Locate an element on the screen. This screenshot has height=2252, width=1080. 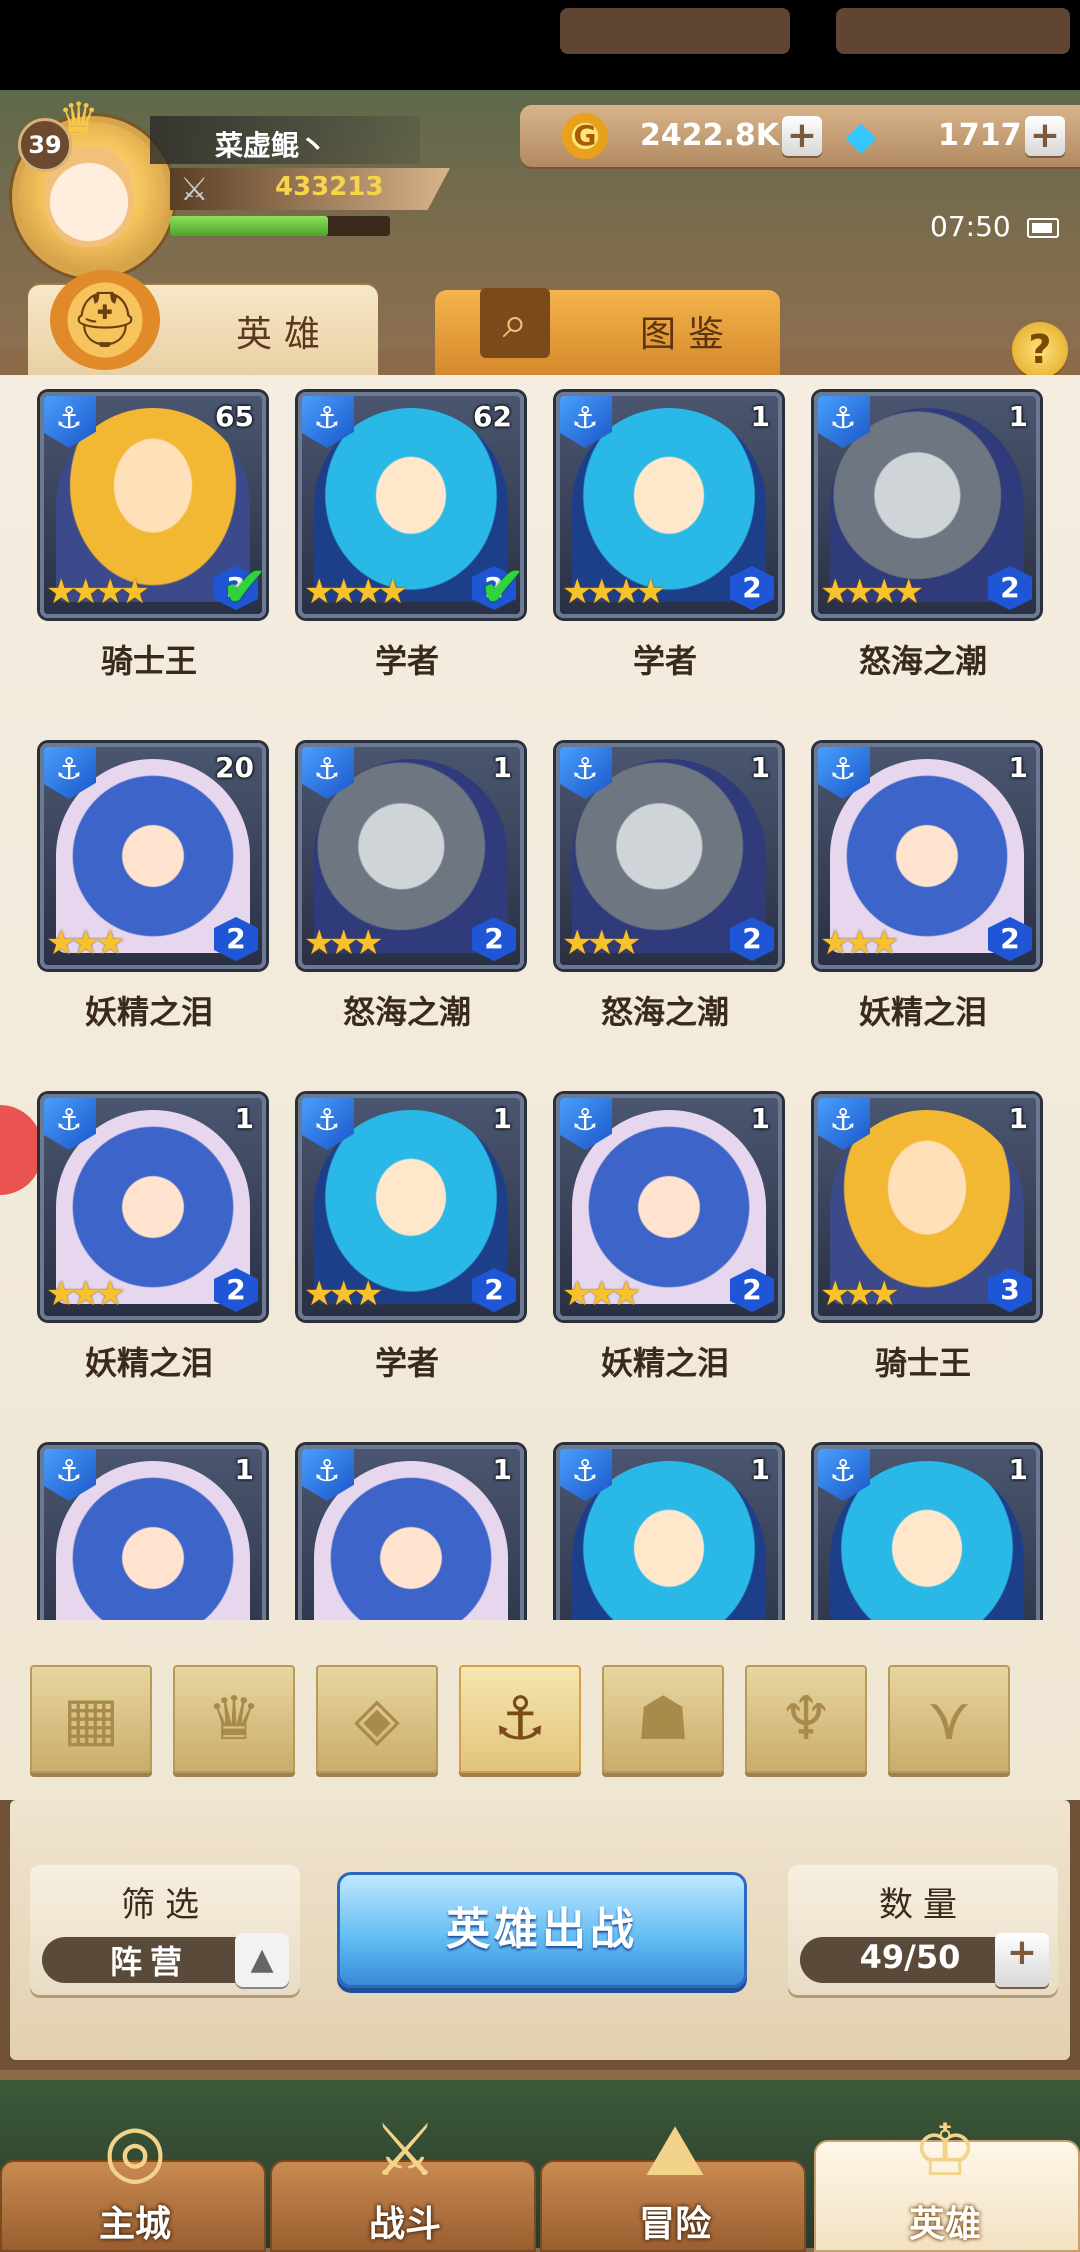
hero-duplicate-count: 20 is located at coordinates (234, 767).